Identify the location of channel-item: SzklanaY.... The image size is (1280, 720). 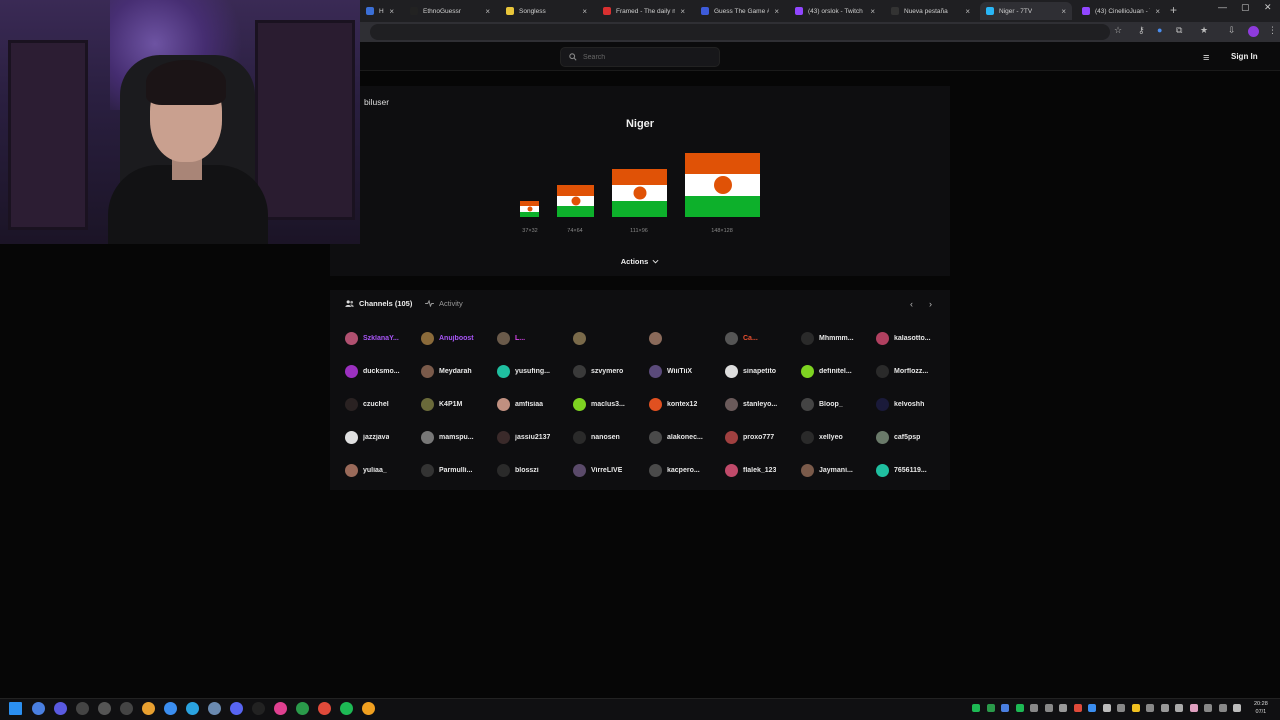
(381, 338).